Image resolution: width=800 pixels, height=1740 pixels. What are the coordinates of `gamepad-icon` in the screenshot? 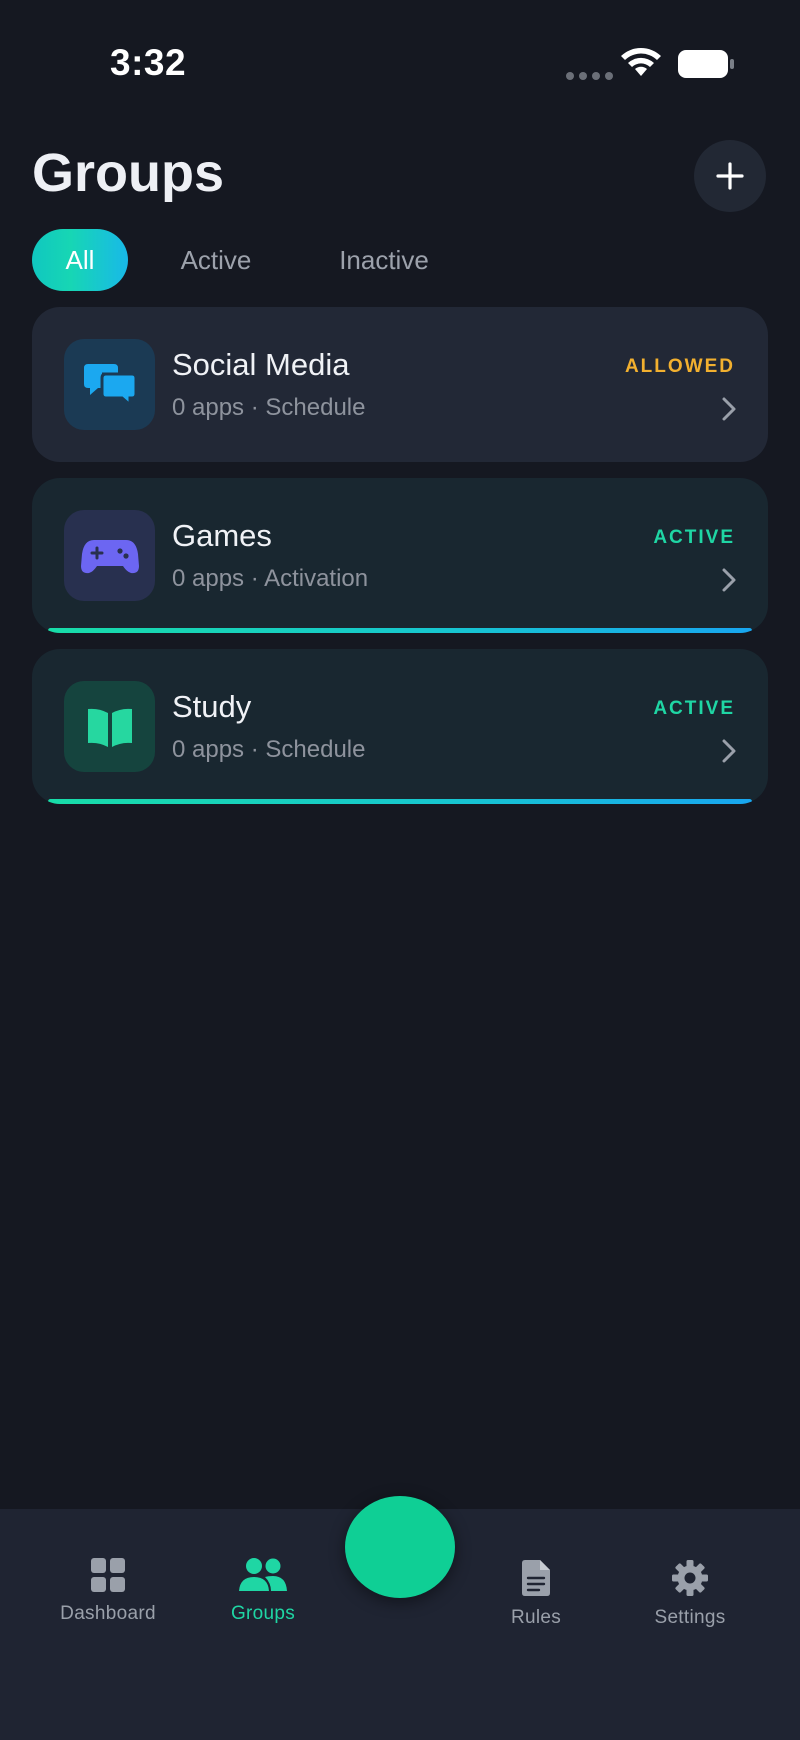 It's located at (109, 556).